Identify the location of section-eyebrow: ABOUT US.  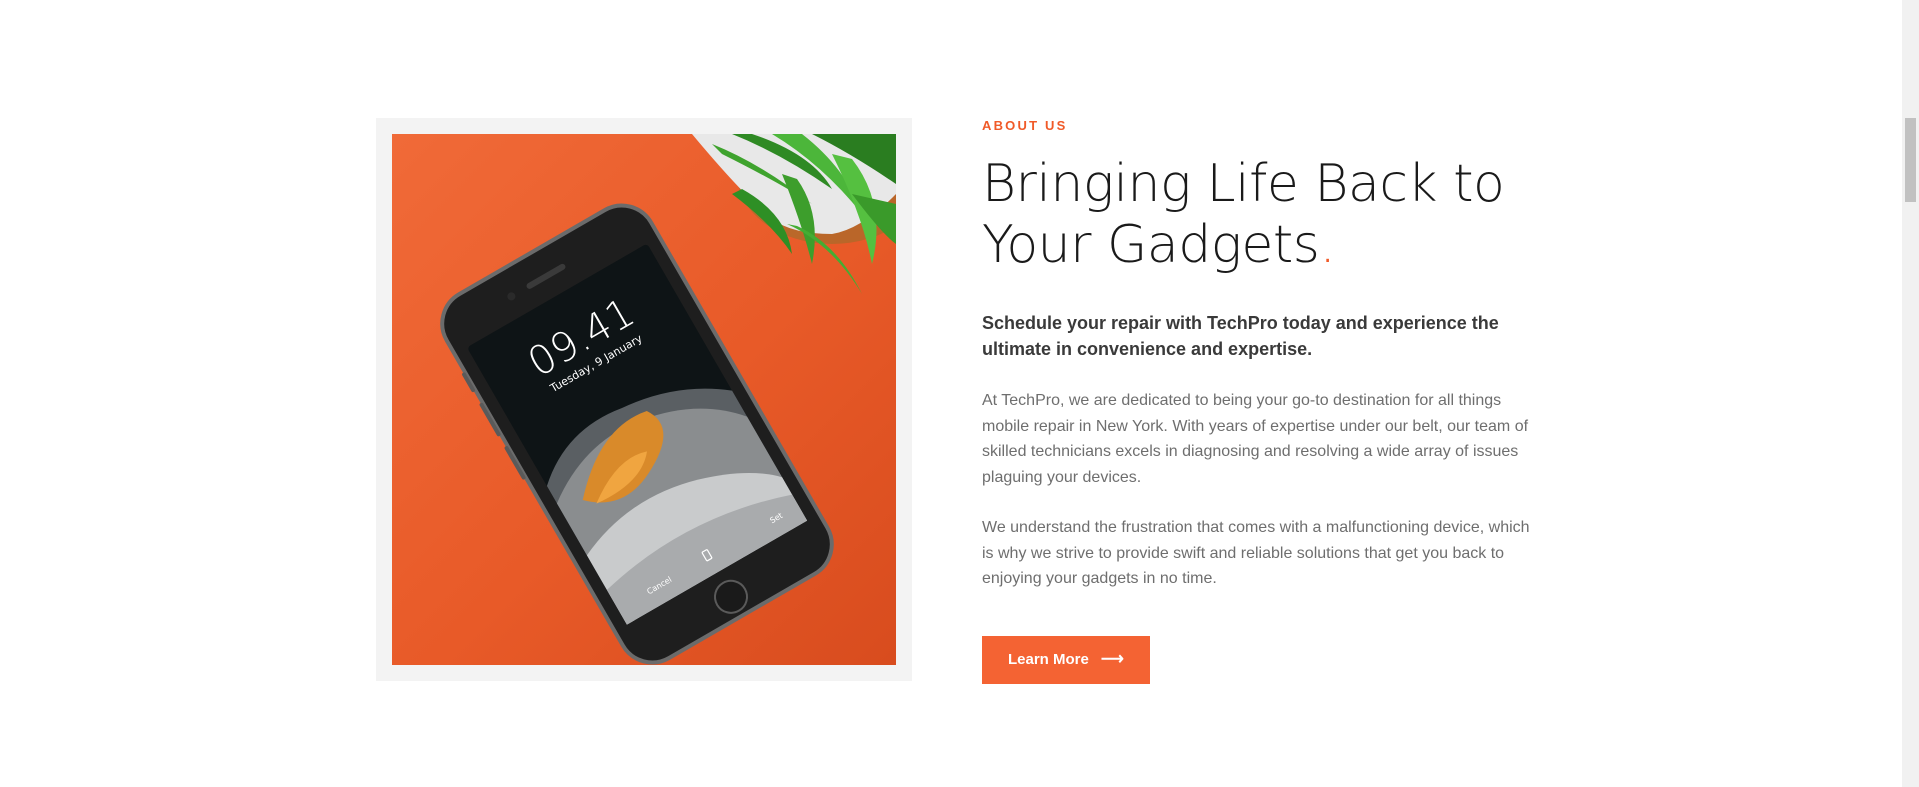
(1025, 125).